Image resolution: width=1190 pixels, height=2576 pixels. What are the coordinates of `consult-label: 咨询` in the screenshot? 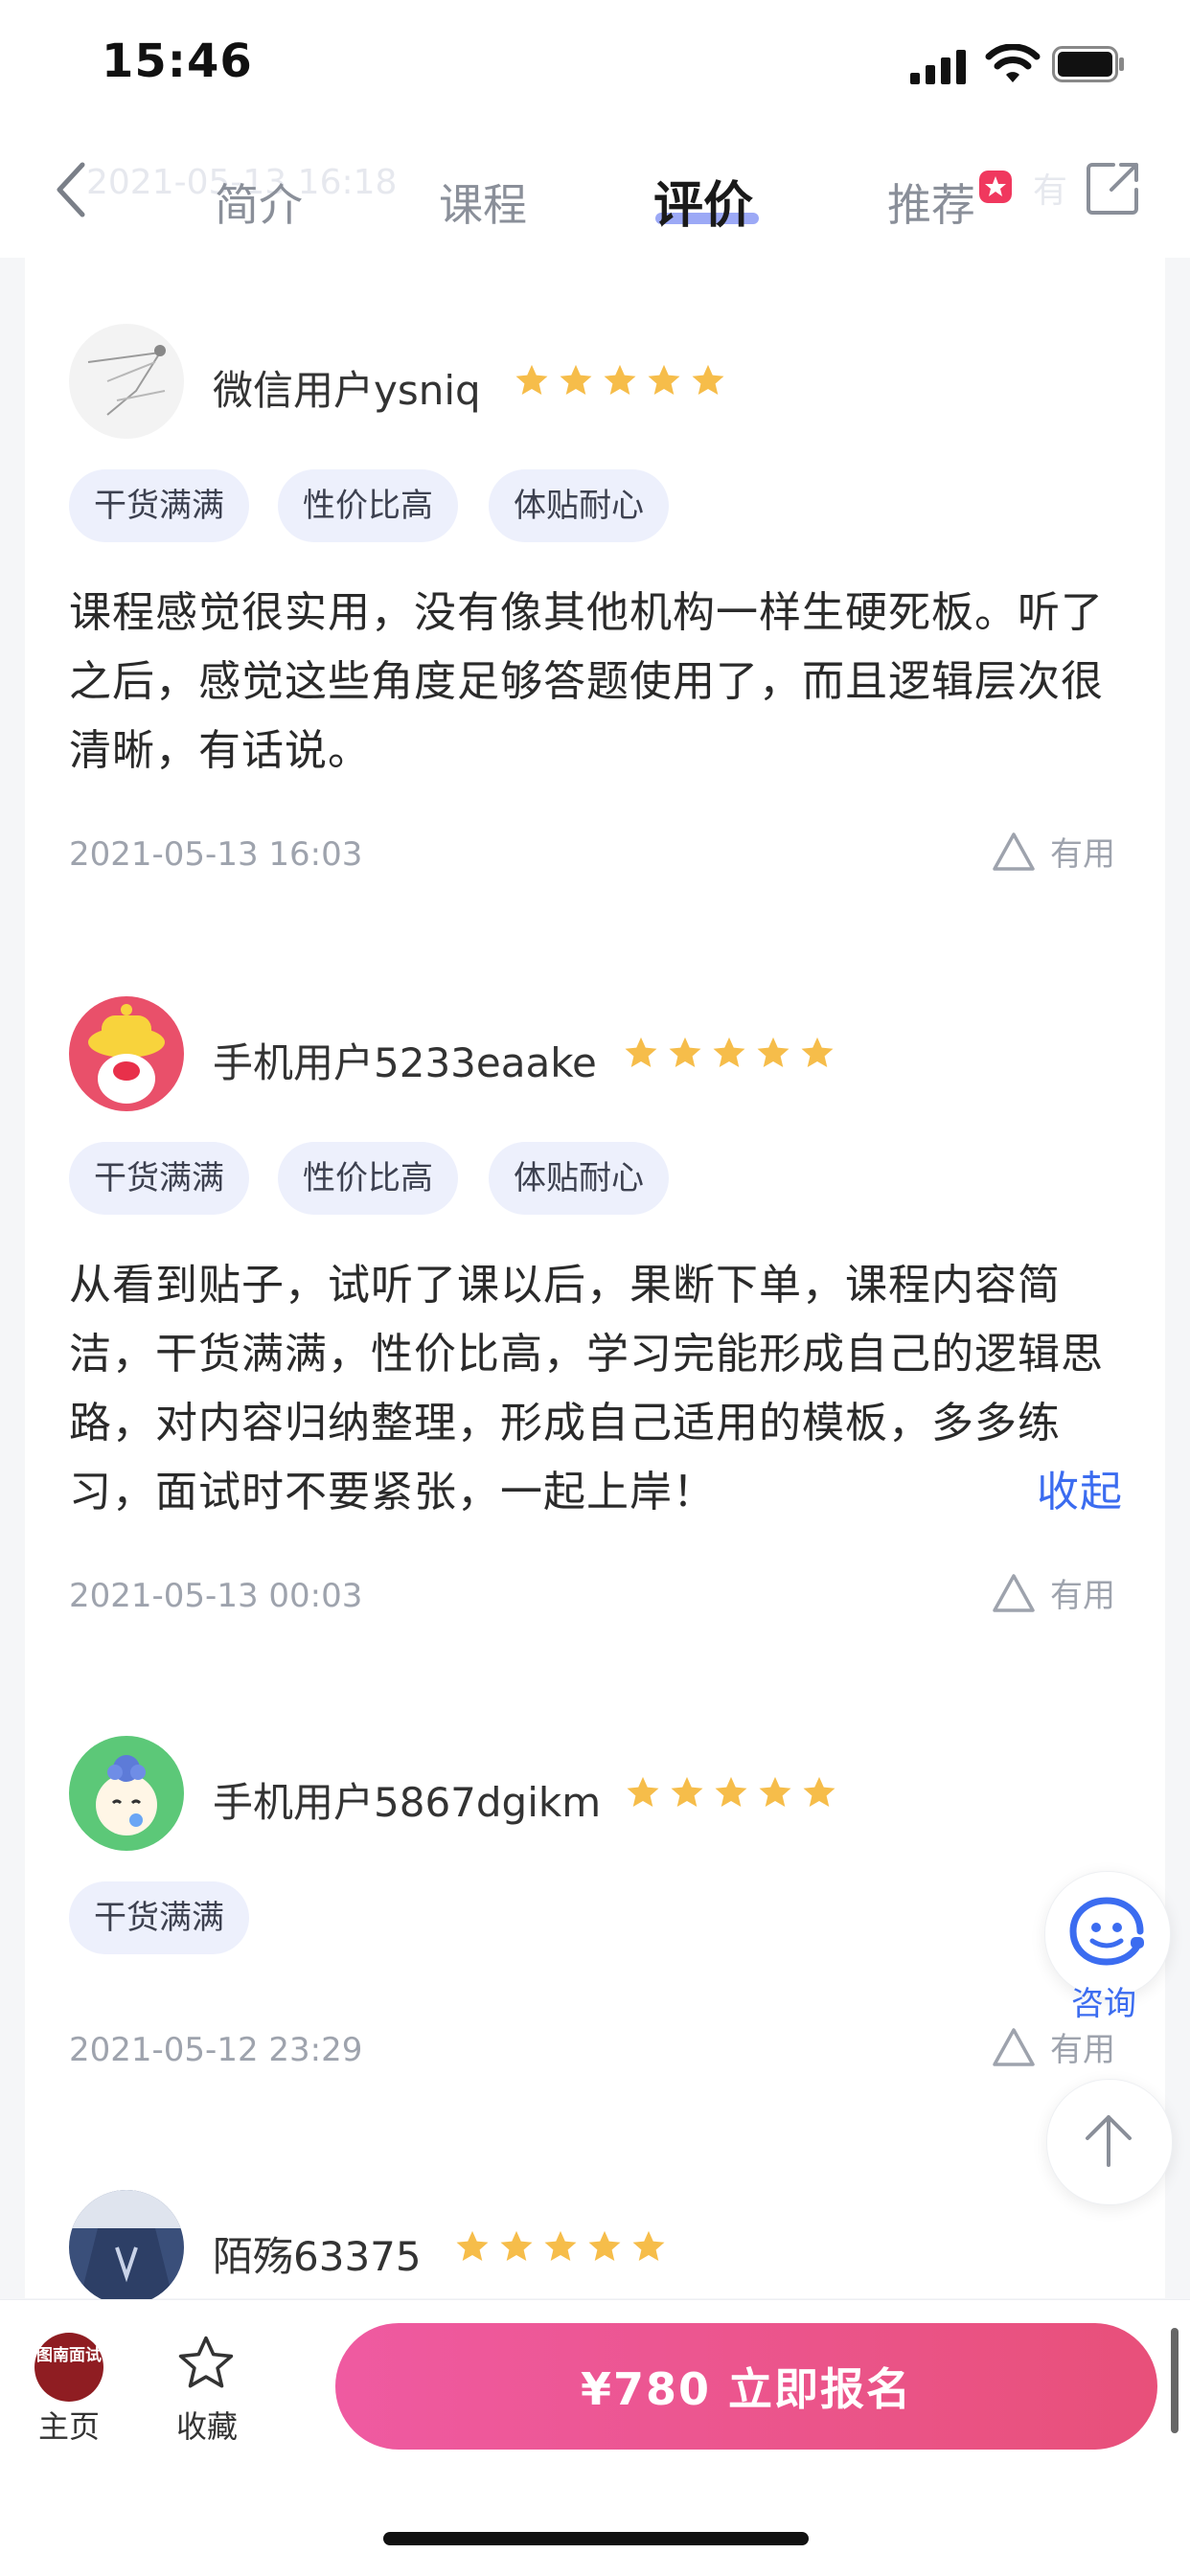 It's located at (1103, 2004).